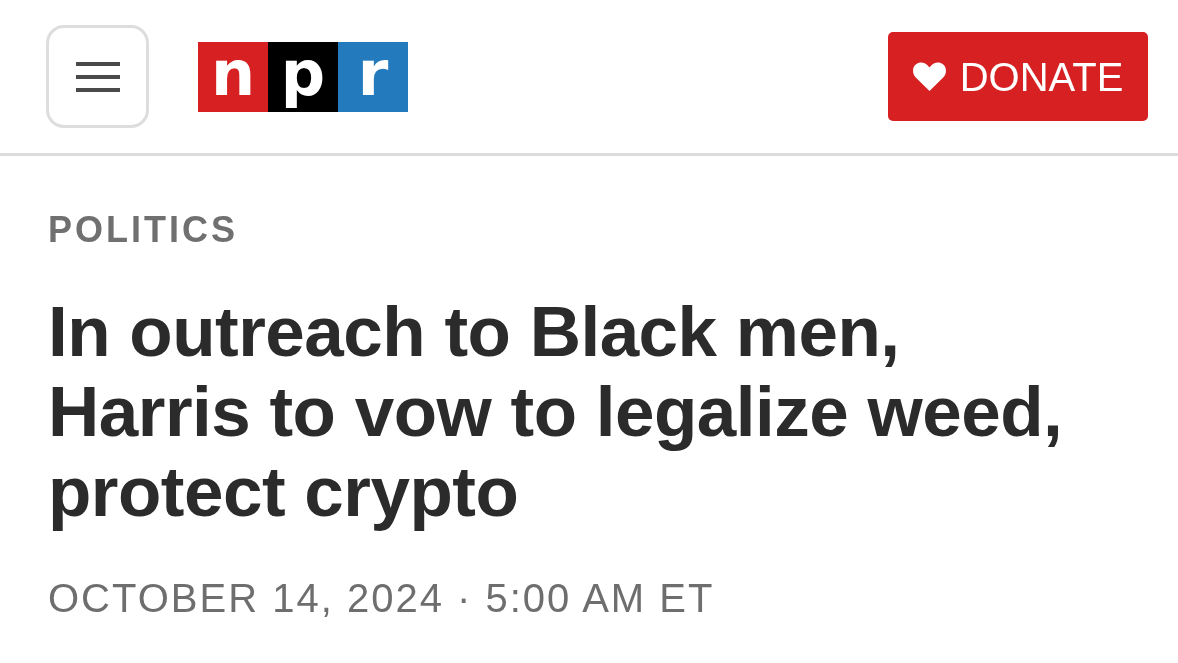  I want to click on menu-icon, so click(97, 76).